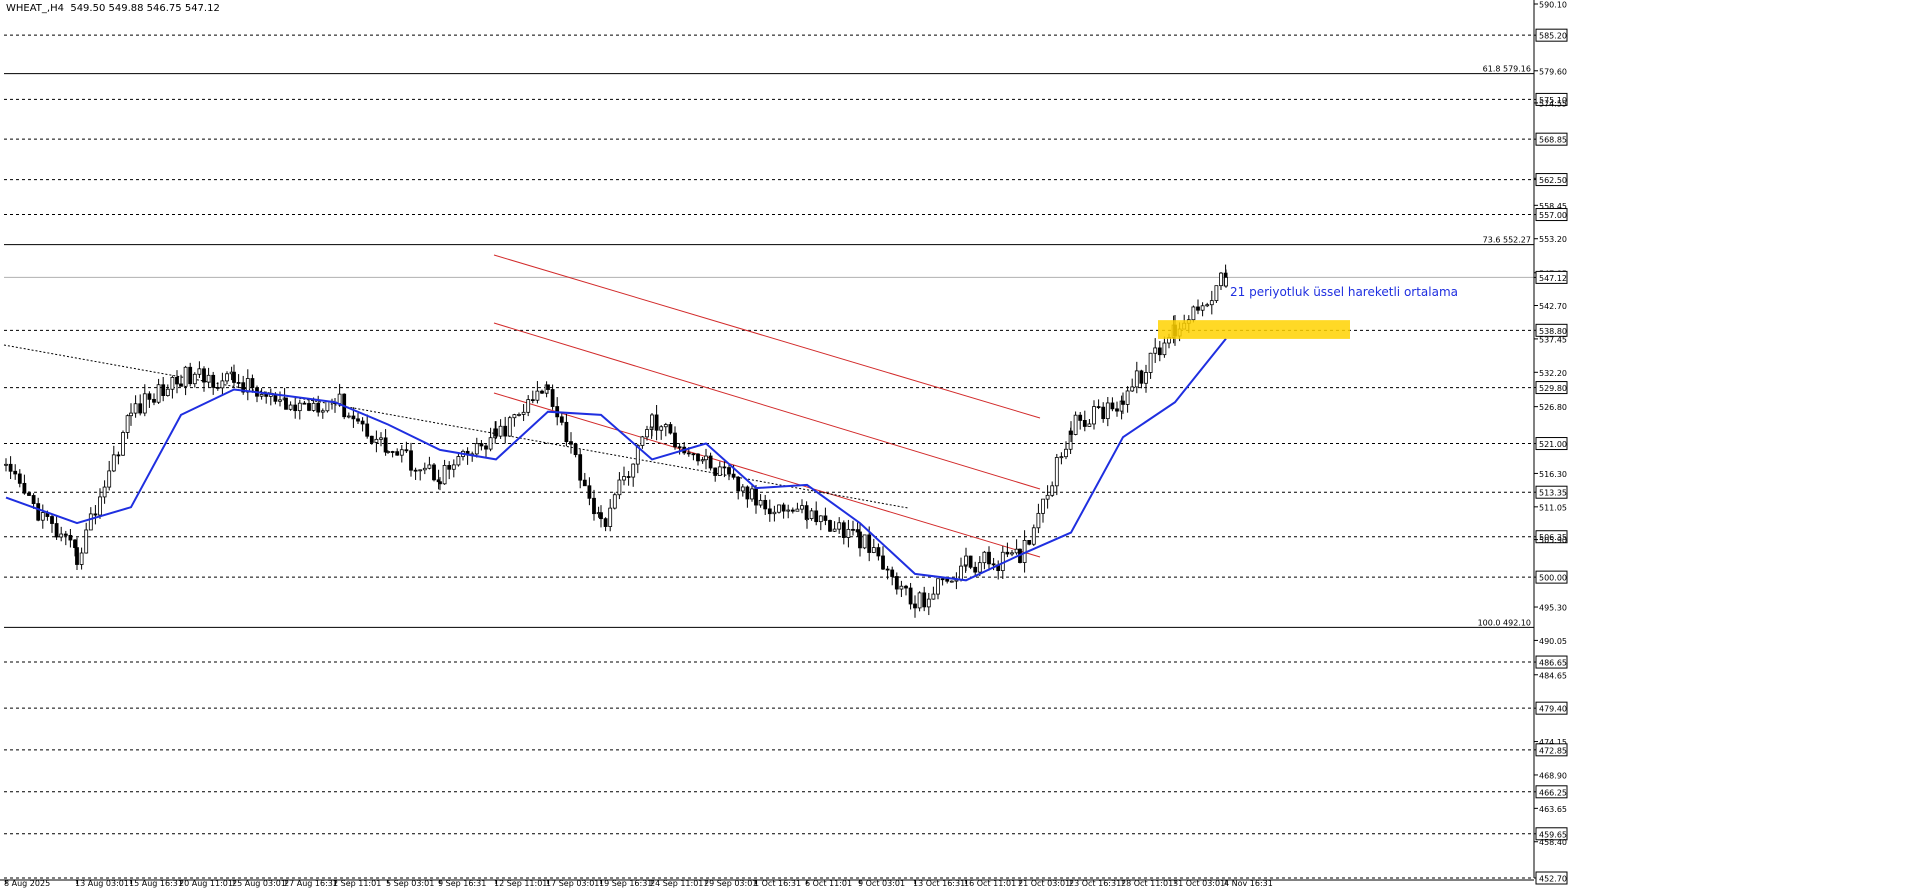 The width and height of the screenshot is (1916, 892). I want to click on ema-annotation: 21 periyotluk üssel hareketli ortalama, so click(1344, 292).